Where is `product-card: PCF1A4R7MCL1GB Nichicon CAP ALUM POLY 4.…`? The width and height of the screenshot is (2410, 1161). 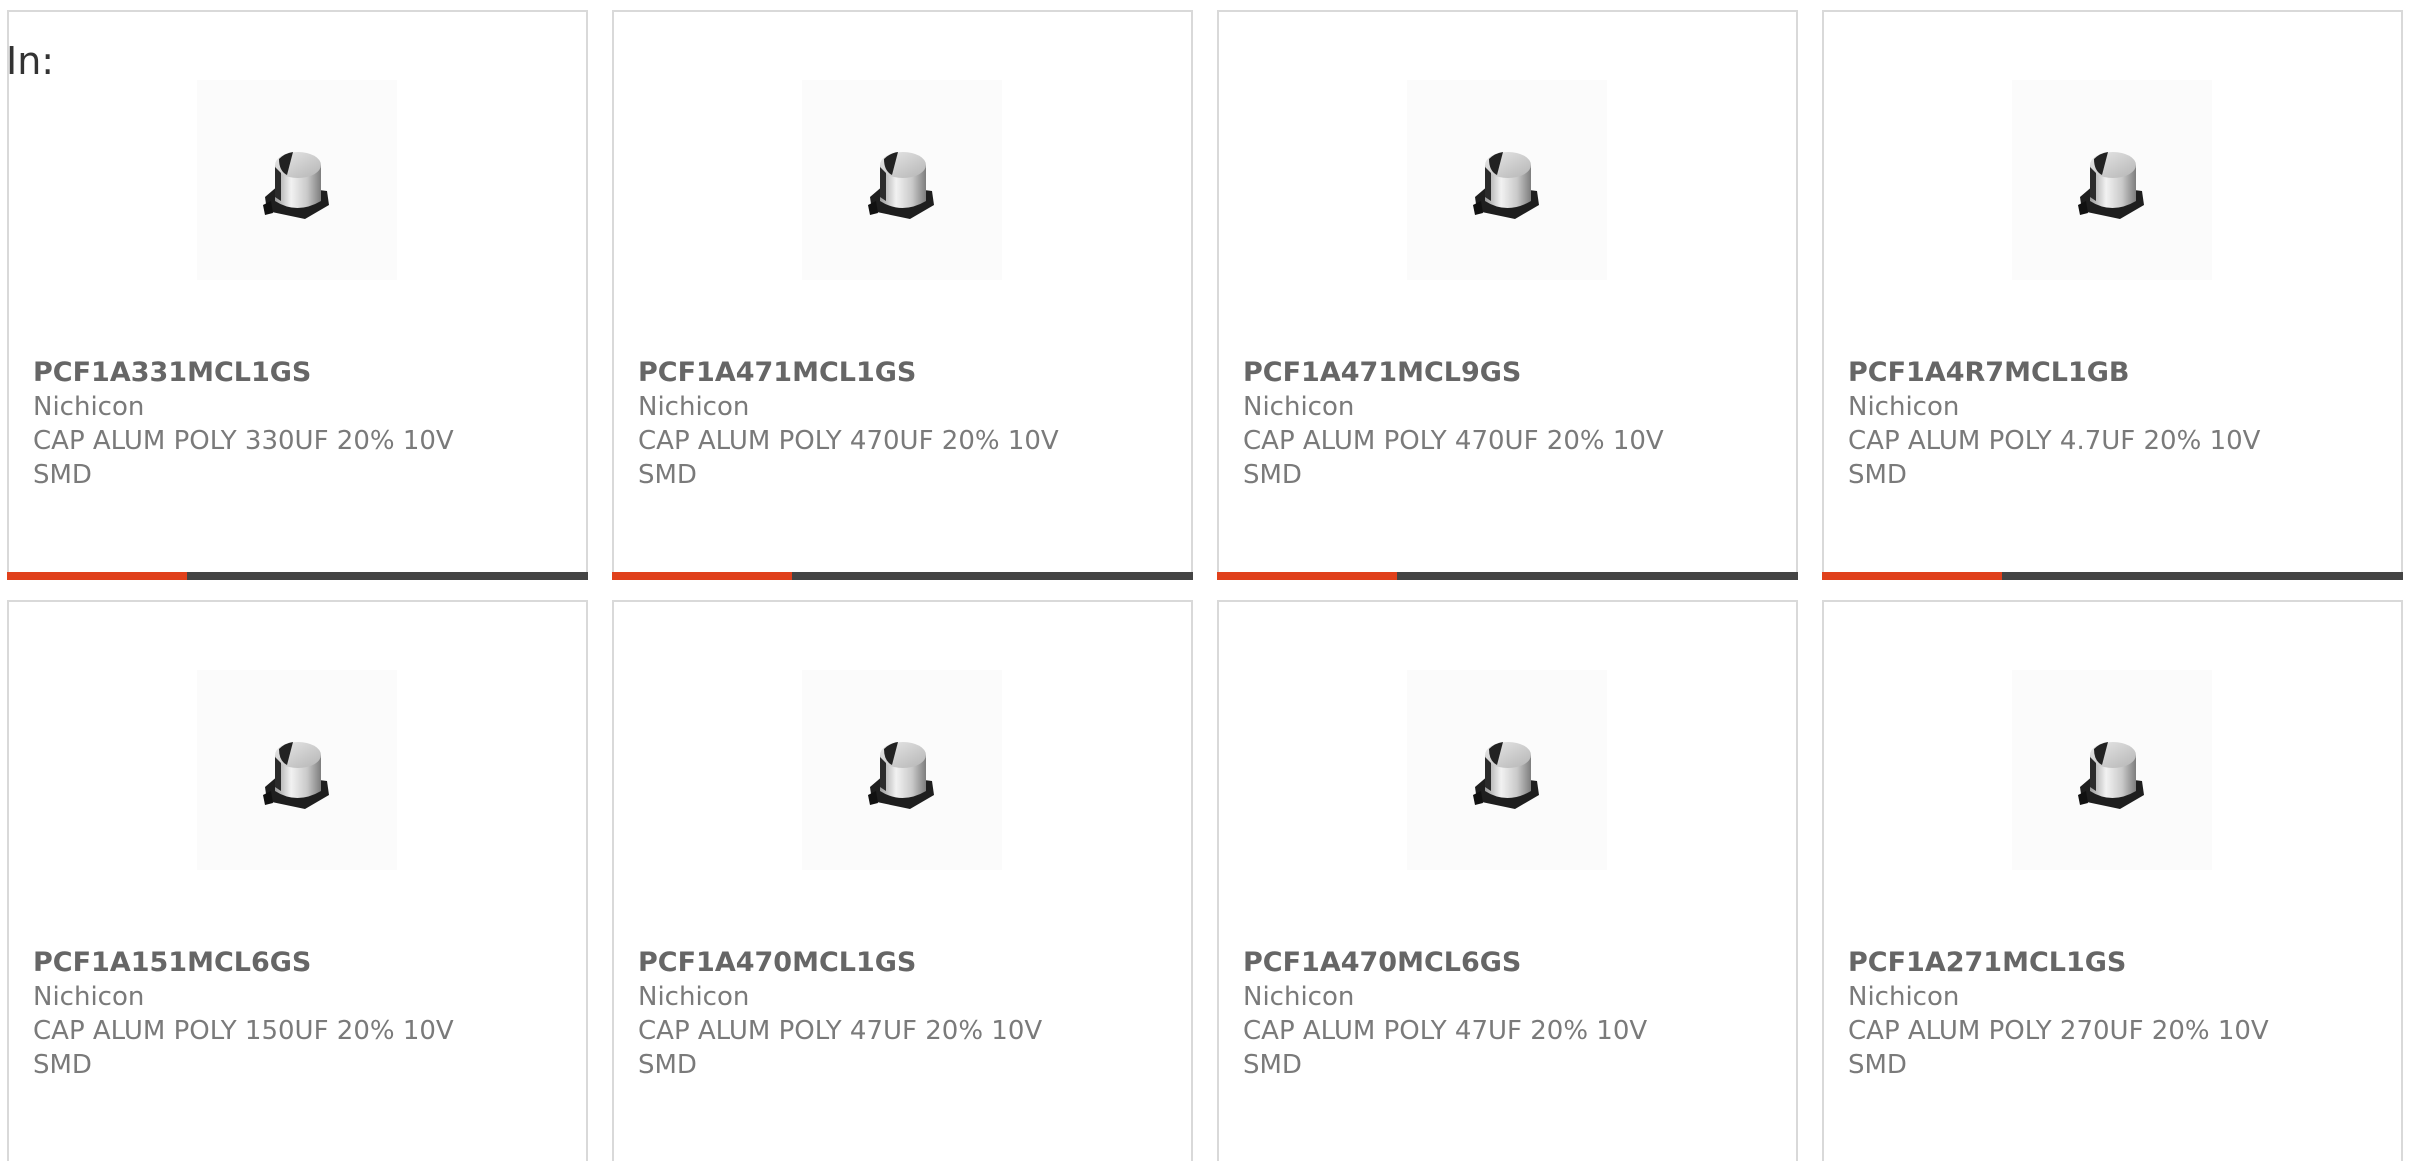
product-card: PCF1A4R7MCL1GB Nichicon CAP ALUM POLY 4.… is located at coordinates (2112, 295).